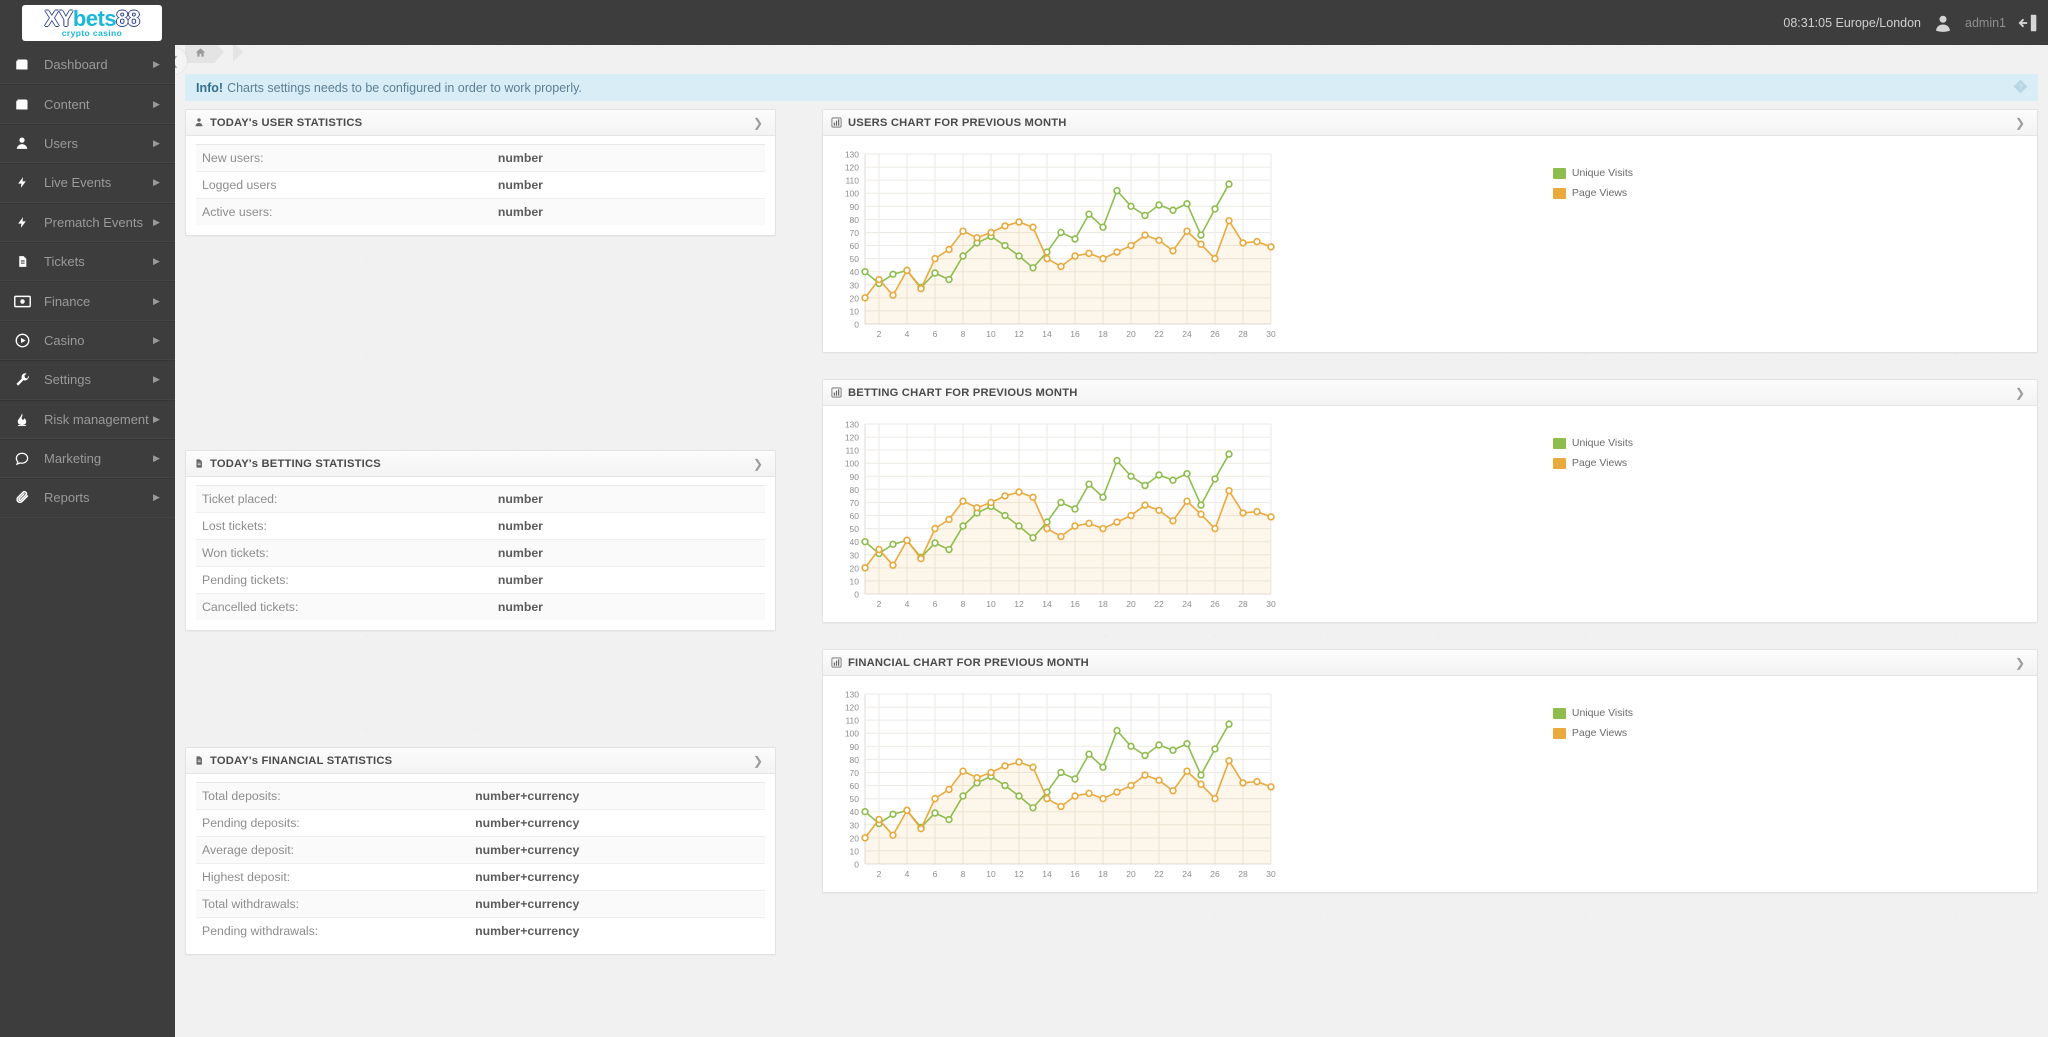 This screenshot has width=2048, height=1037. I want to click on help-icon: ?, so click(2020, 88).